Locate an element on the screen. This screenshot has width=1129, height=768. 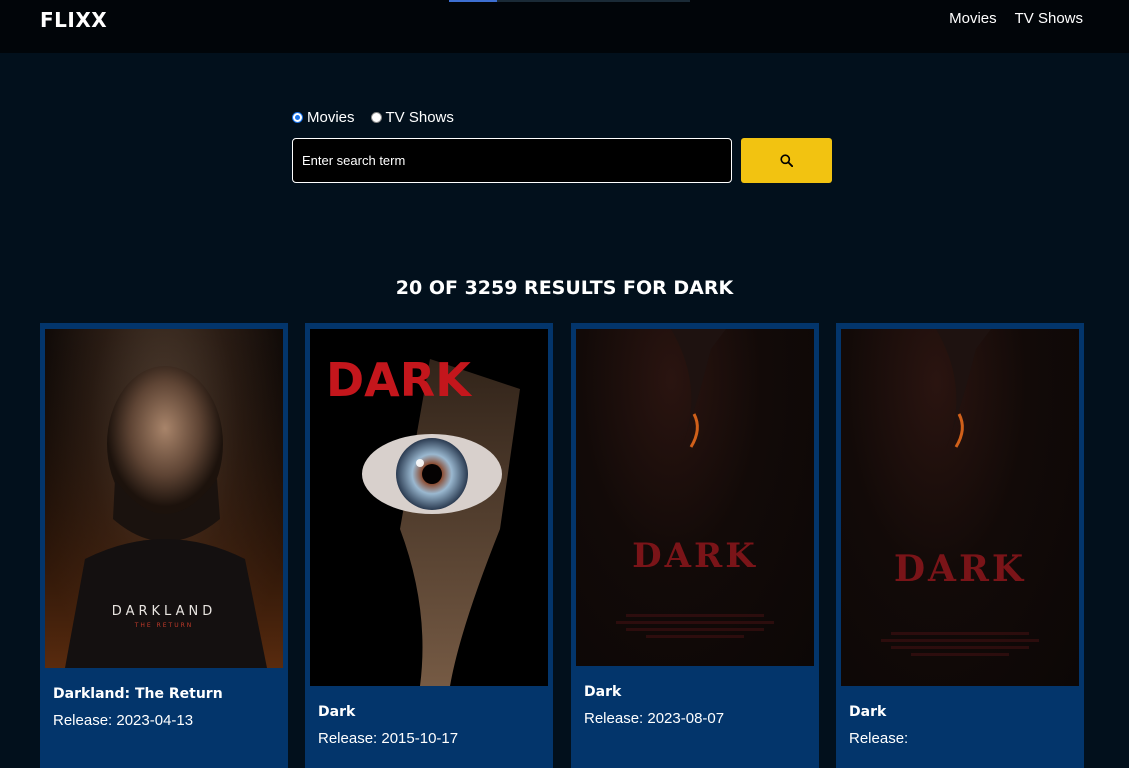
card-title: Darkland: The Return is located at coordinates (138, 694).